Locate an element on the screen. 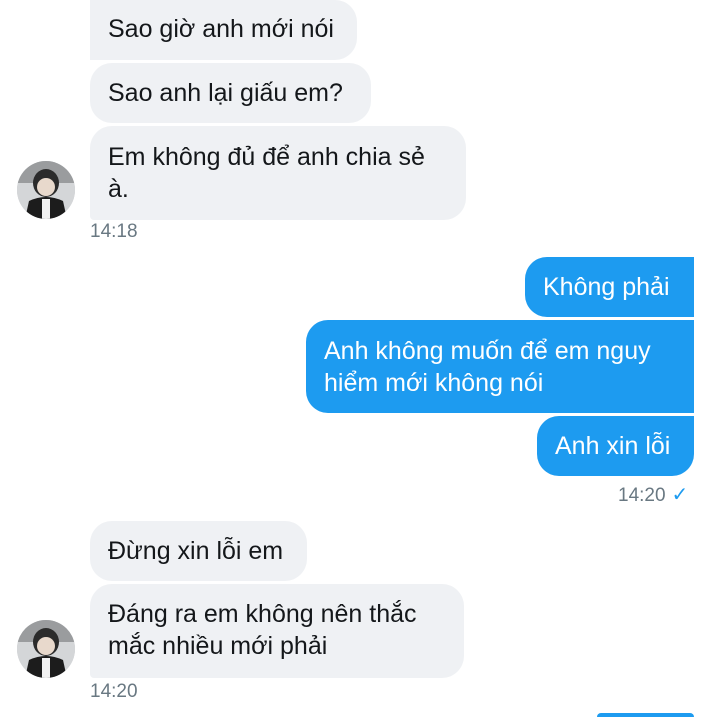 Image resolution: width=720 pixels, height=717 pixels. incoming-message: Sao anh lại giấu em? is located at coordinates (230, 93).